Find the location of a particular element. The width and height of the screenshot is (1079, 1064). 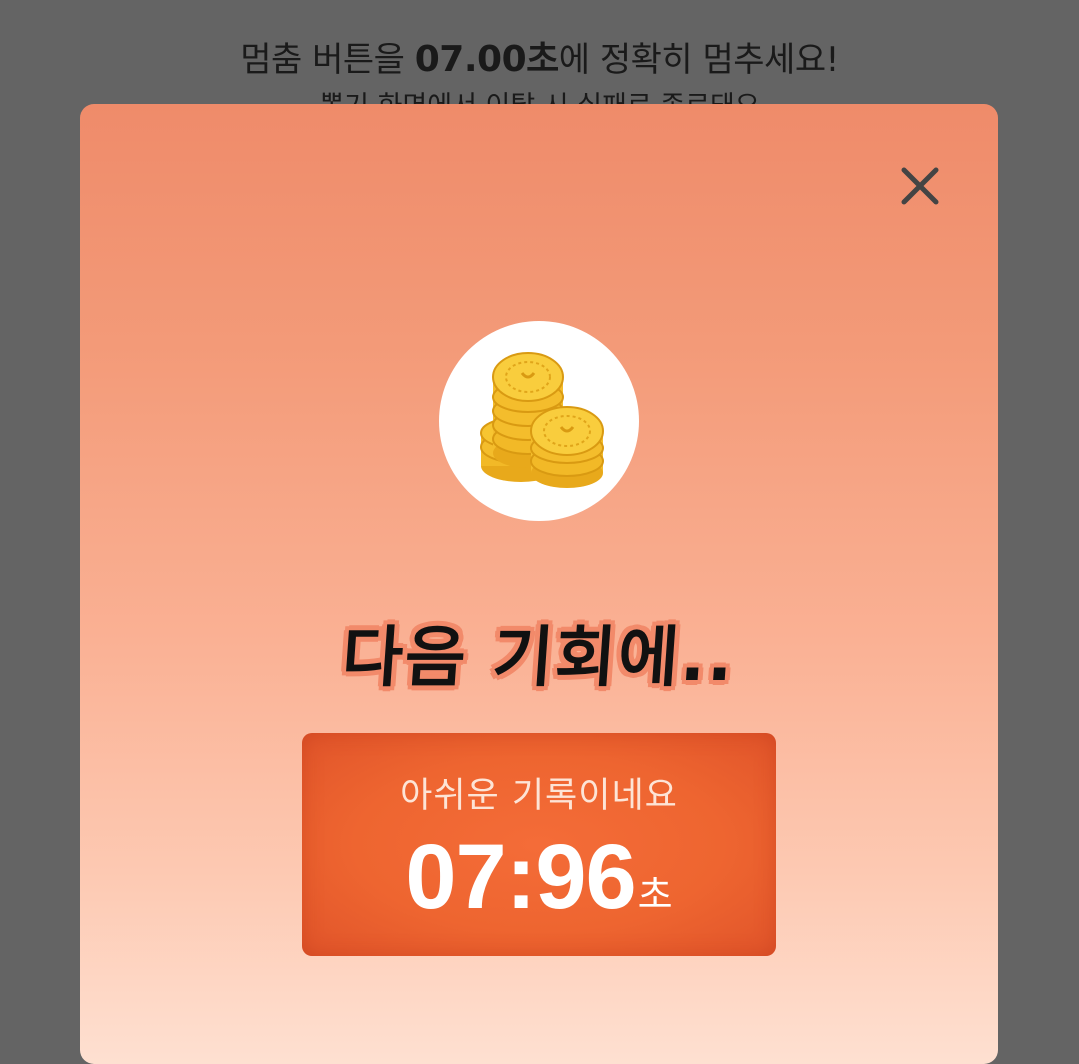

record-box: 아쉬운 기록이네요 07:96초 is located at coordinates (539, 844).